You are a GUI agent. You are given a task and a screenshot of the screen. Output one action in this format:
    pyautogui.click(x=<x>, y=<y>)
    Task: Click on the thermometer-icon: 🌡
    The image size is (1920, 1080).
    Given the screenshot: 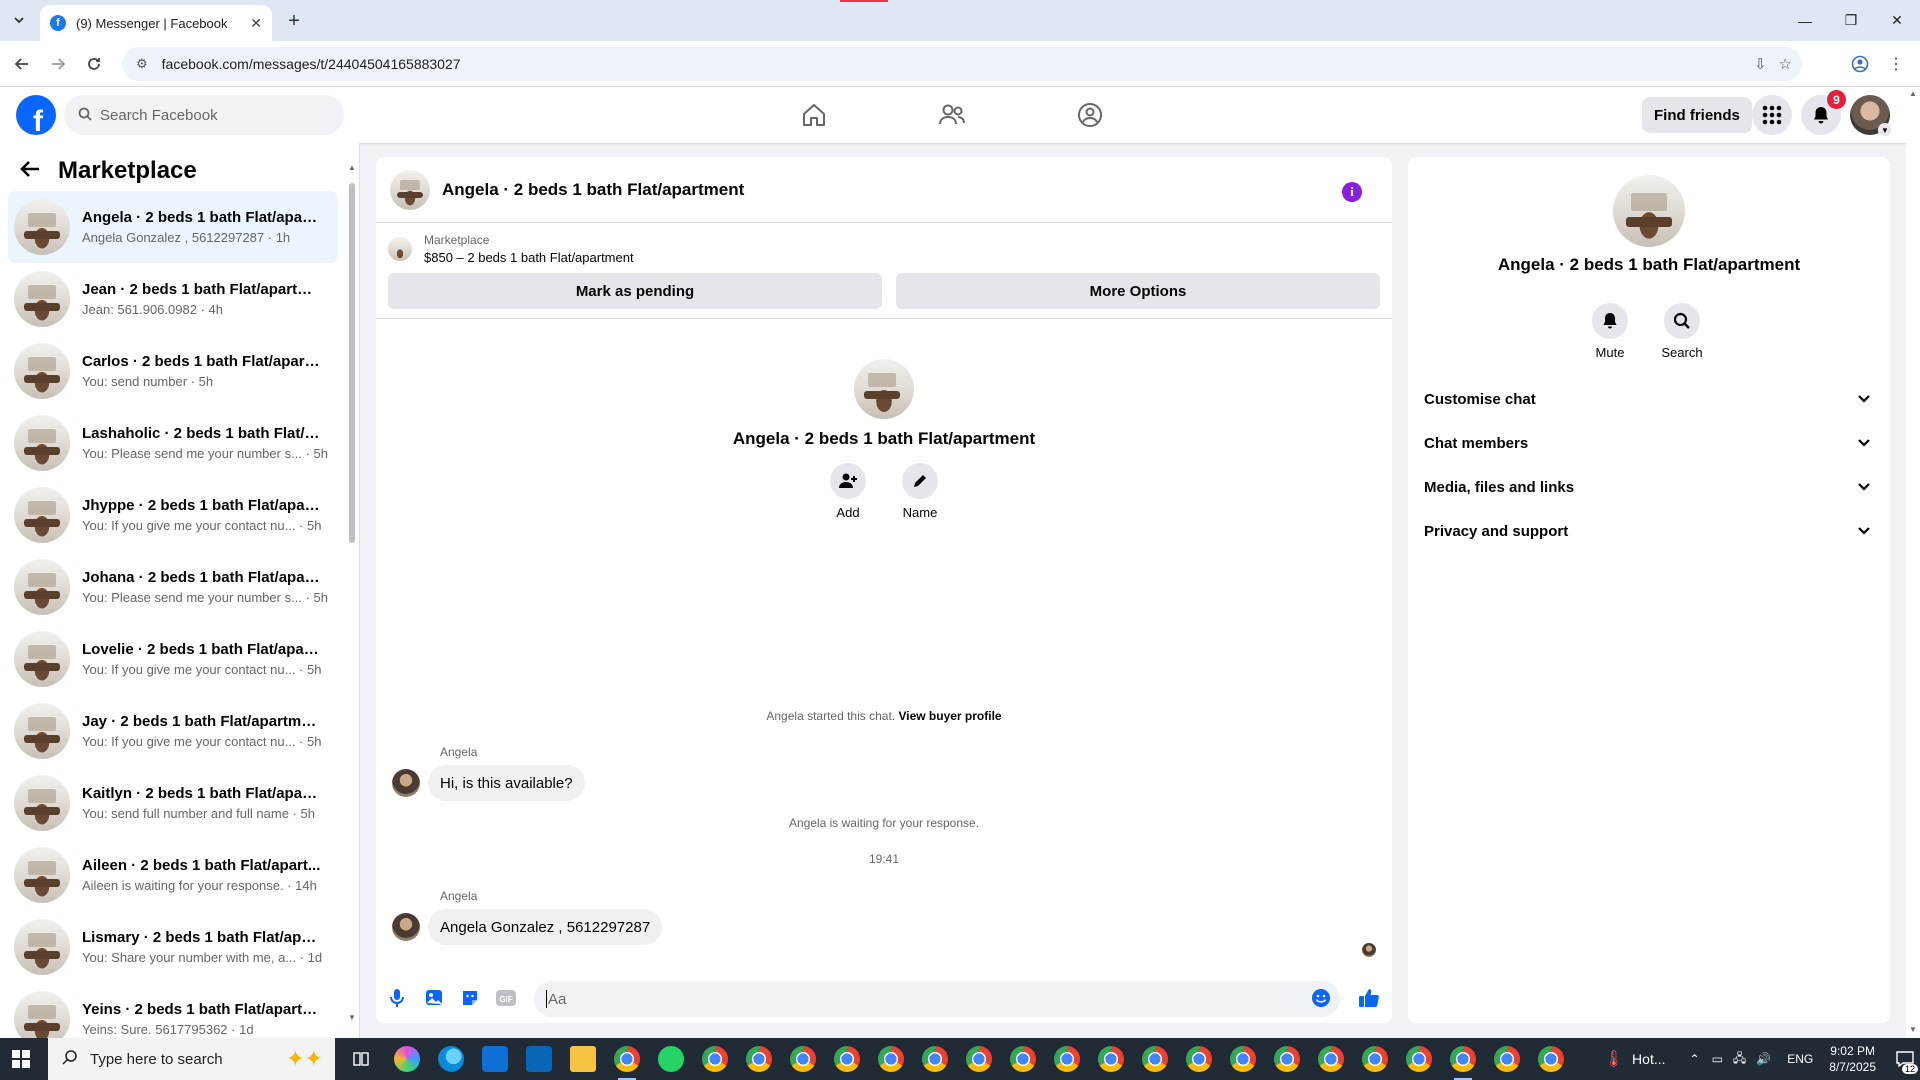 What is the action you would take?
    pyautogui.click(x=1614, y=1059)
    